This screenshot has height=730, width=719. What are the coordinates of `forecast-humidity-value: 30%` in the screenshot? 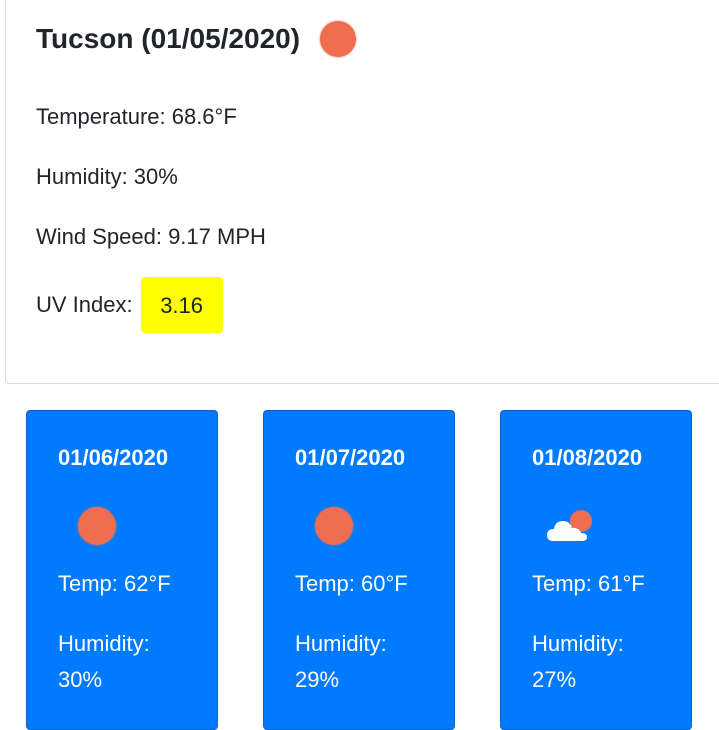 It's located at (80, 679).